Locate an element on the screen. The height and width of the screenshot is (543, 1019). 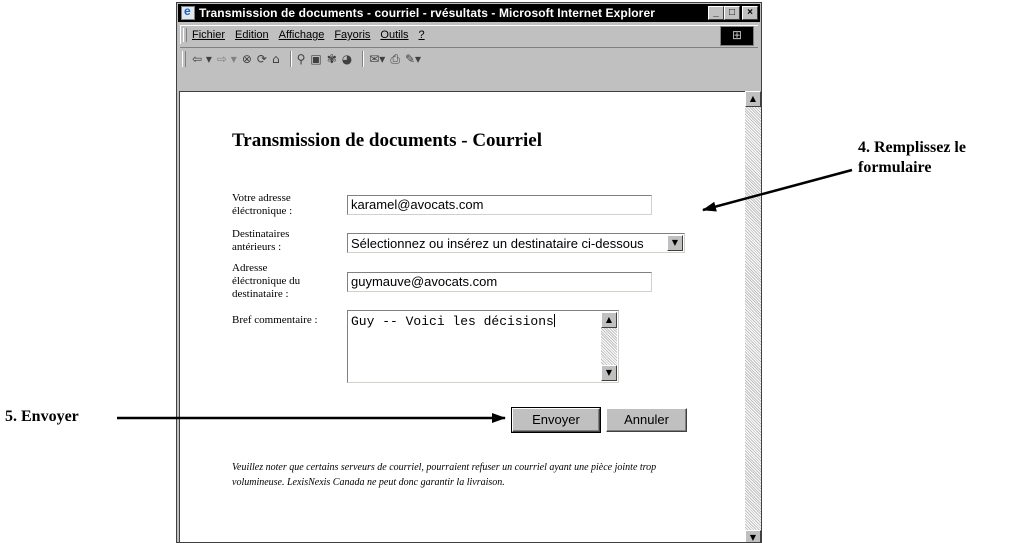
recipient-email-label: Adresse éléctronique du destinataire : is located at coordinates (266, 281).